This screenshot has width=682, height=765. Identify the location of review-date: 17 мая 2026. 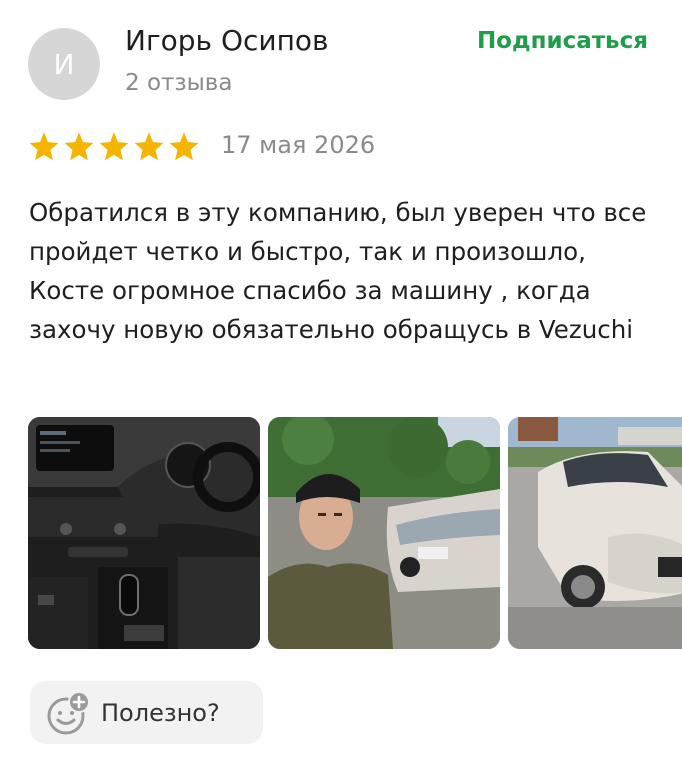
(298, 145).